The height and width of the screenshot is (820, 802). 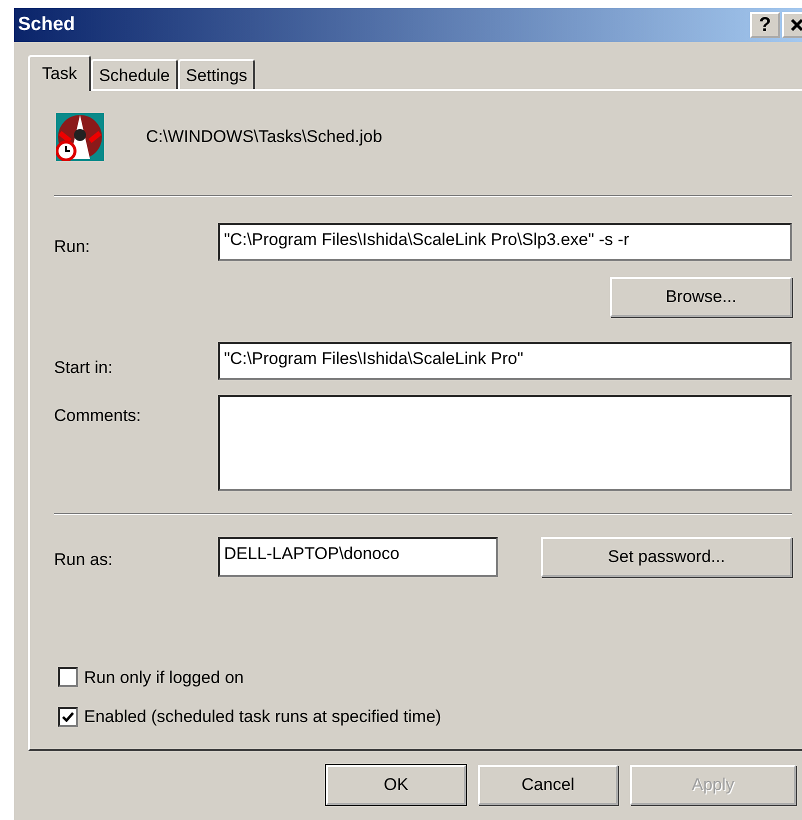 What do you see at coordinates (396, 785) in the screenshot?
I see `dialog-button: OK` at bounding box center [396, 785].